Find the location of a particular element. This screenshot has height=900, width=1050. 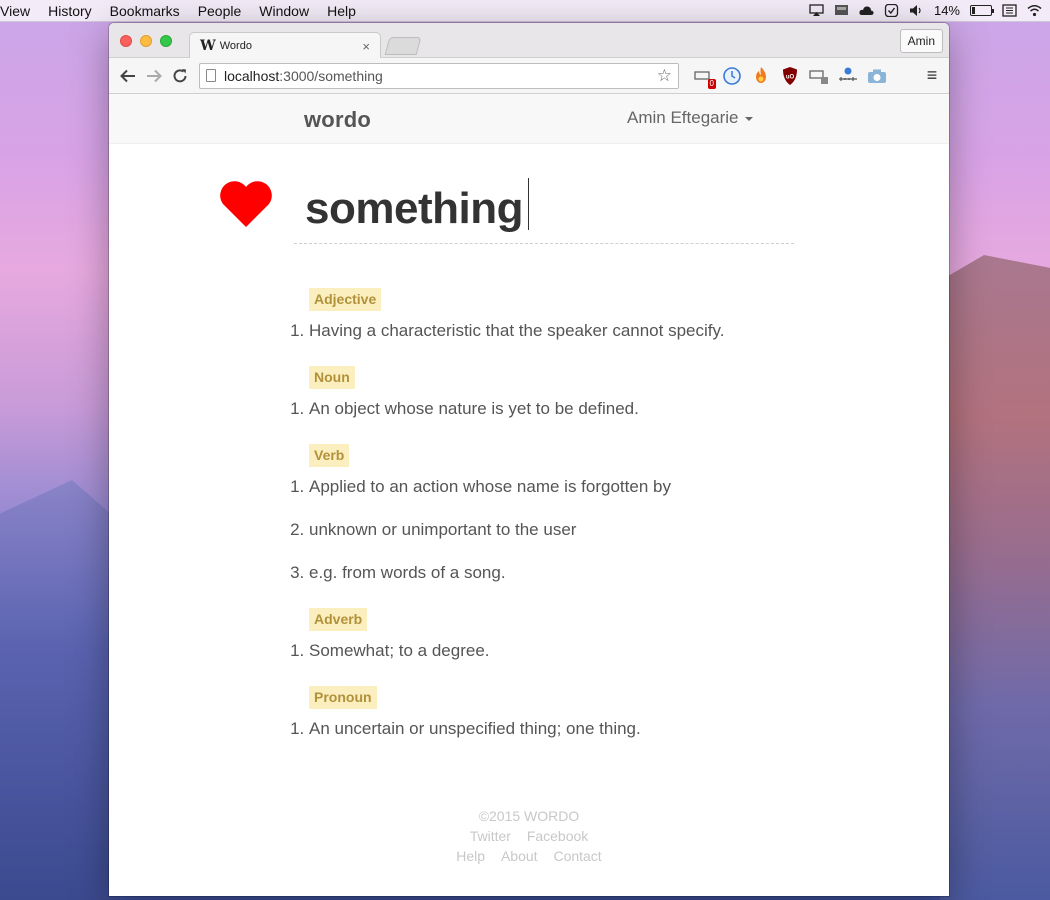

airplay-icon is located at coordinates (816, 10).